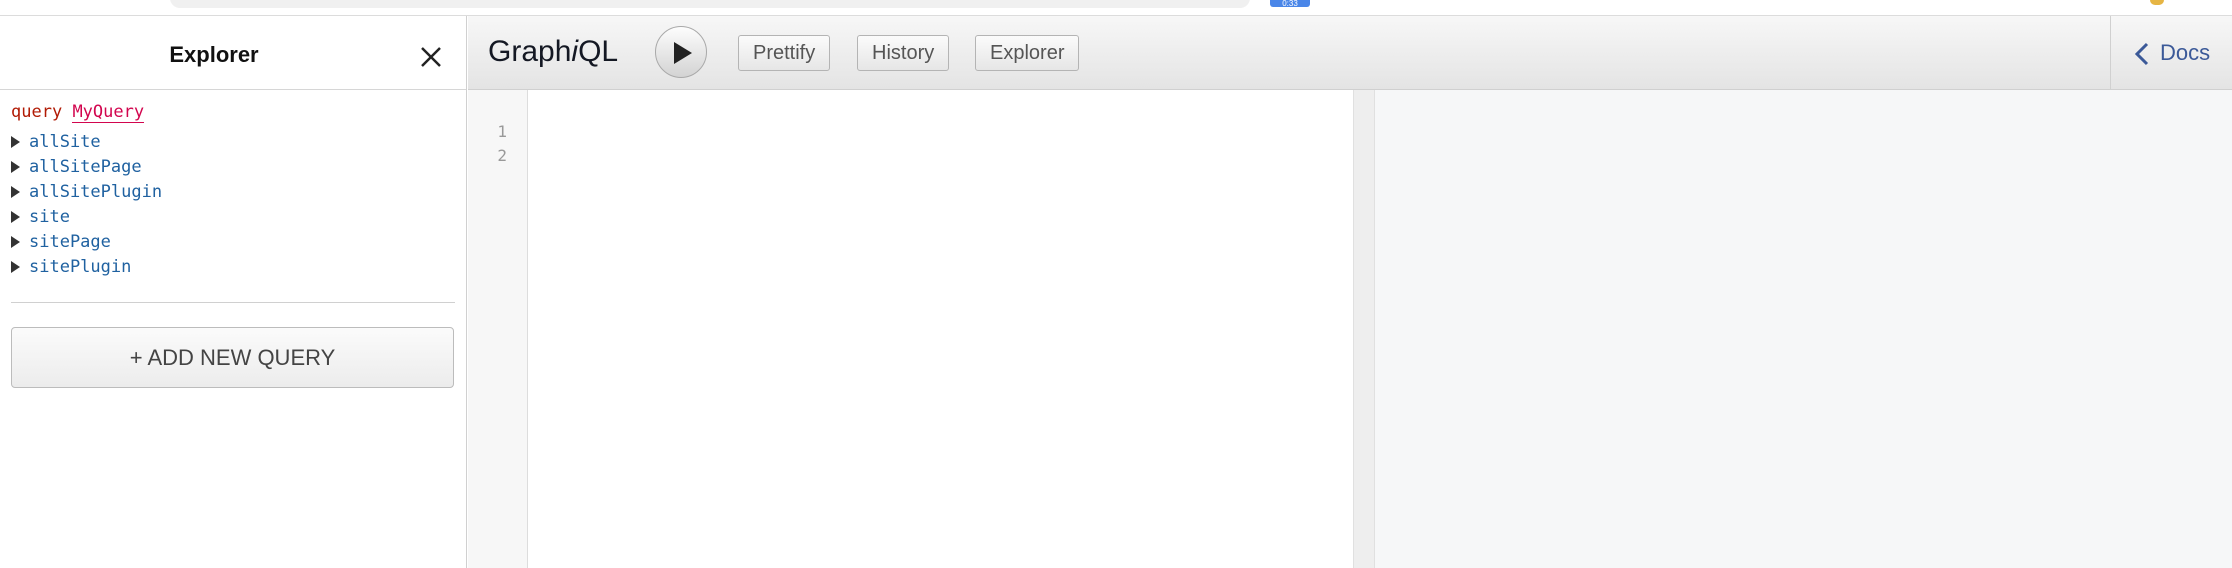  I want to click on field-allSitePlugin: allSitePlugin, so click(233, 192).